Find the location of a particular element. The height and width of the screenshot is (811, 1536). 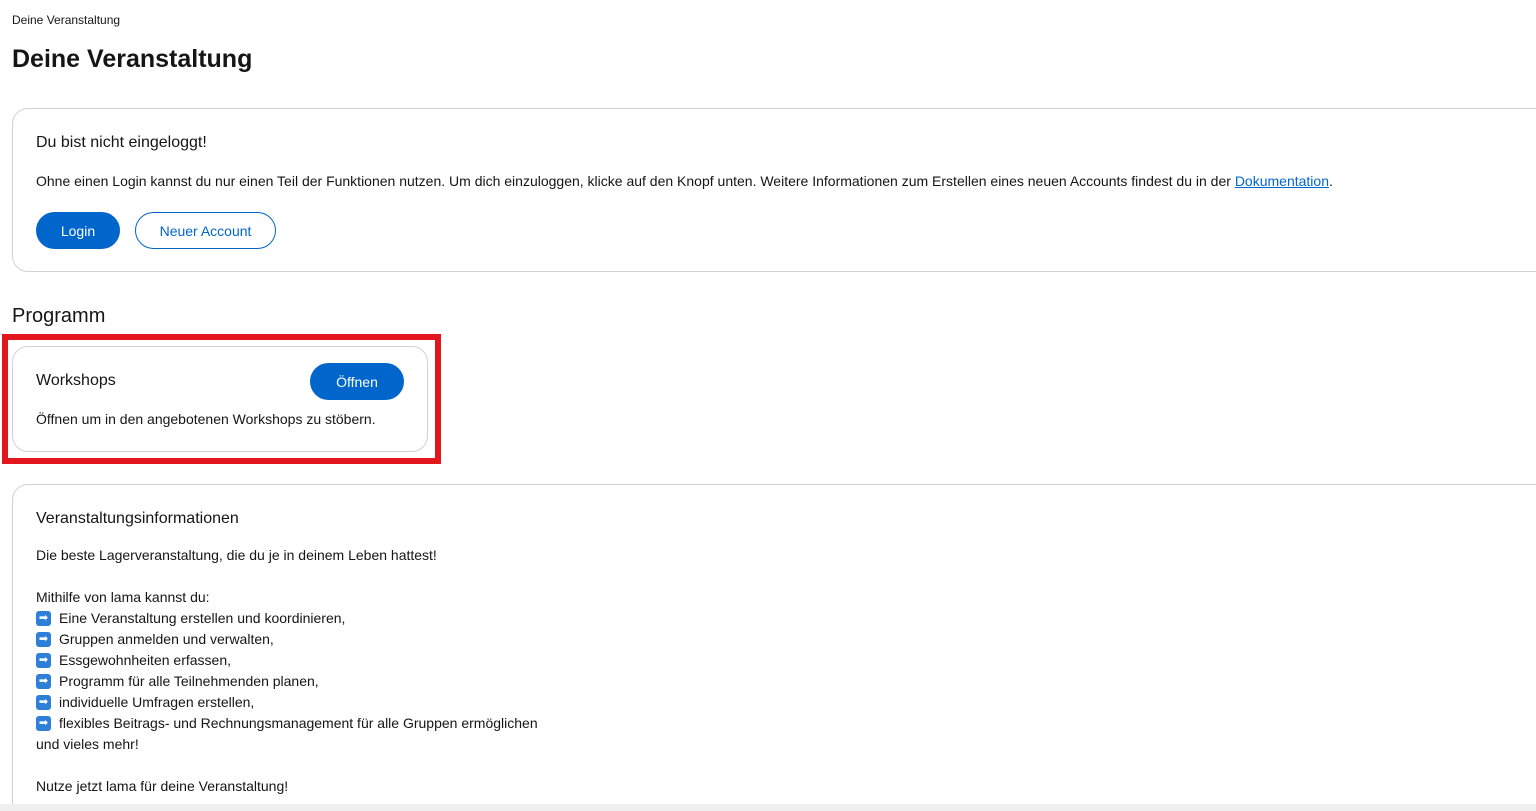

breadcrumb: Deine Veranstaltung is located at coordinates (66, 20).